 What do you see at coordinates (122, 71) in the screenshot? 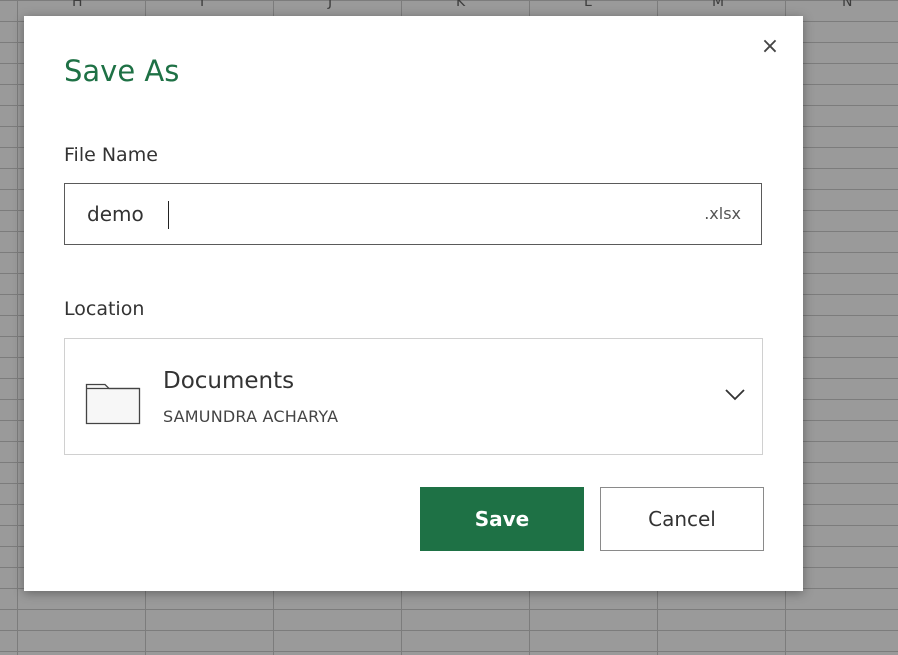
I see `dialog-title: Save As` at bounding box center [122, 71].